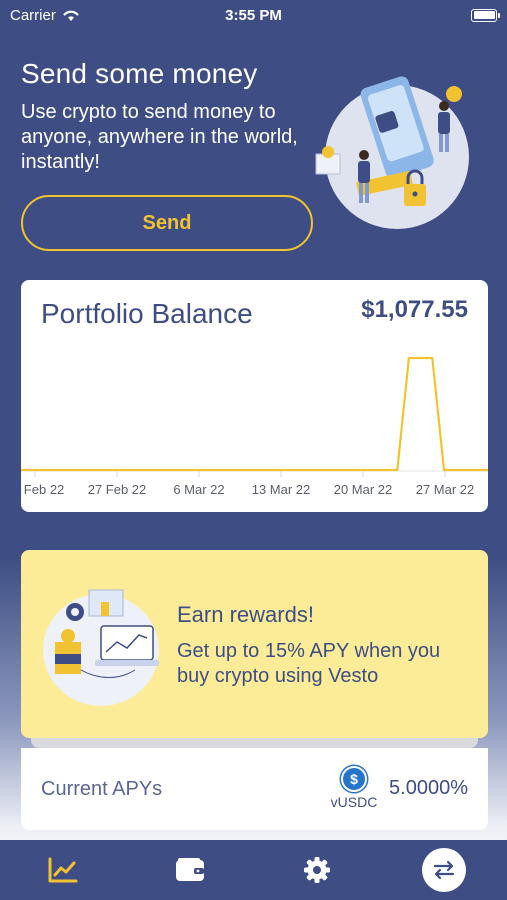 The width and height of the screenshot is (507, 900). Describe the element at coordinates (253, 870) in the screenshot. I see `tab-bar` at that location.